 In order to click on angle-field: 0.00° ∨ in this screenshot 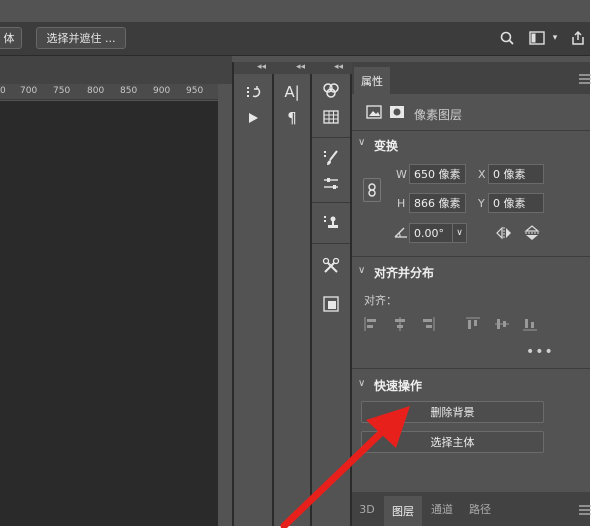, I will do `click(438, 233)`.